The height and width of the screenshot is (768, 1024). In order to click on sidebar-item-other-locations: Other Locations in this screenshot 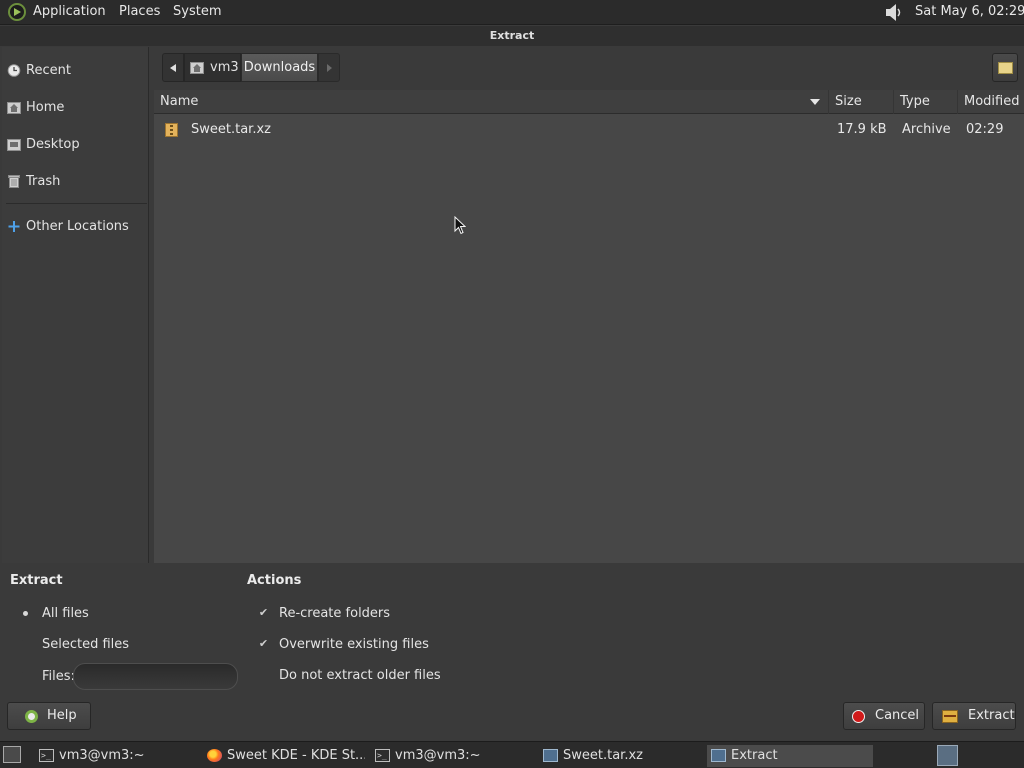, I will do `click(75, 227)`.